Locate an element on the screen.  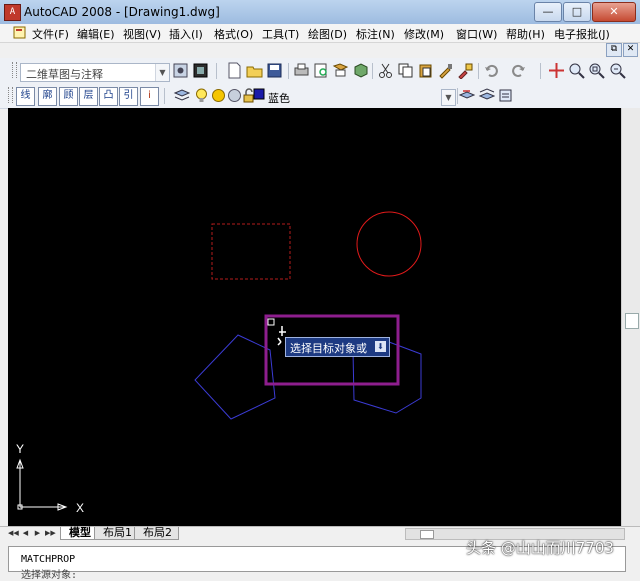
tool-button: ⅰ is located at coordinates (149, 96).